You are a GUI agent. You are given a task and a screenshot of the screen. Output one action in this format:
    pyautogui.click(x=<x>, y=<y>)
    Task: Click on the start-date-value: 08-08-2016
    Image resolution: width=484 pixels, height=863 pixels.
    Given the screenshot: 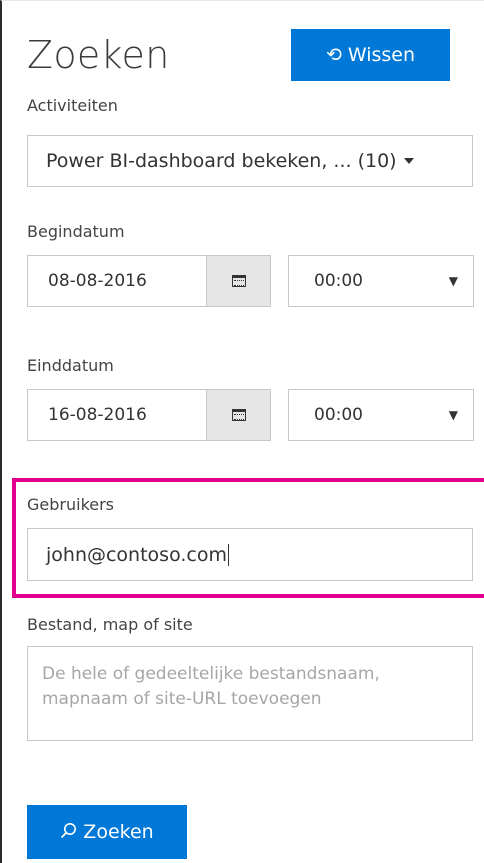 What is the action you would take?
    pyautogui.click(x=97, y=281)
    